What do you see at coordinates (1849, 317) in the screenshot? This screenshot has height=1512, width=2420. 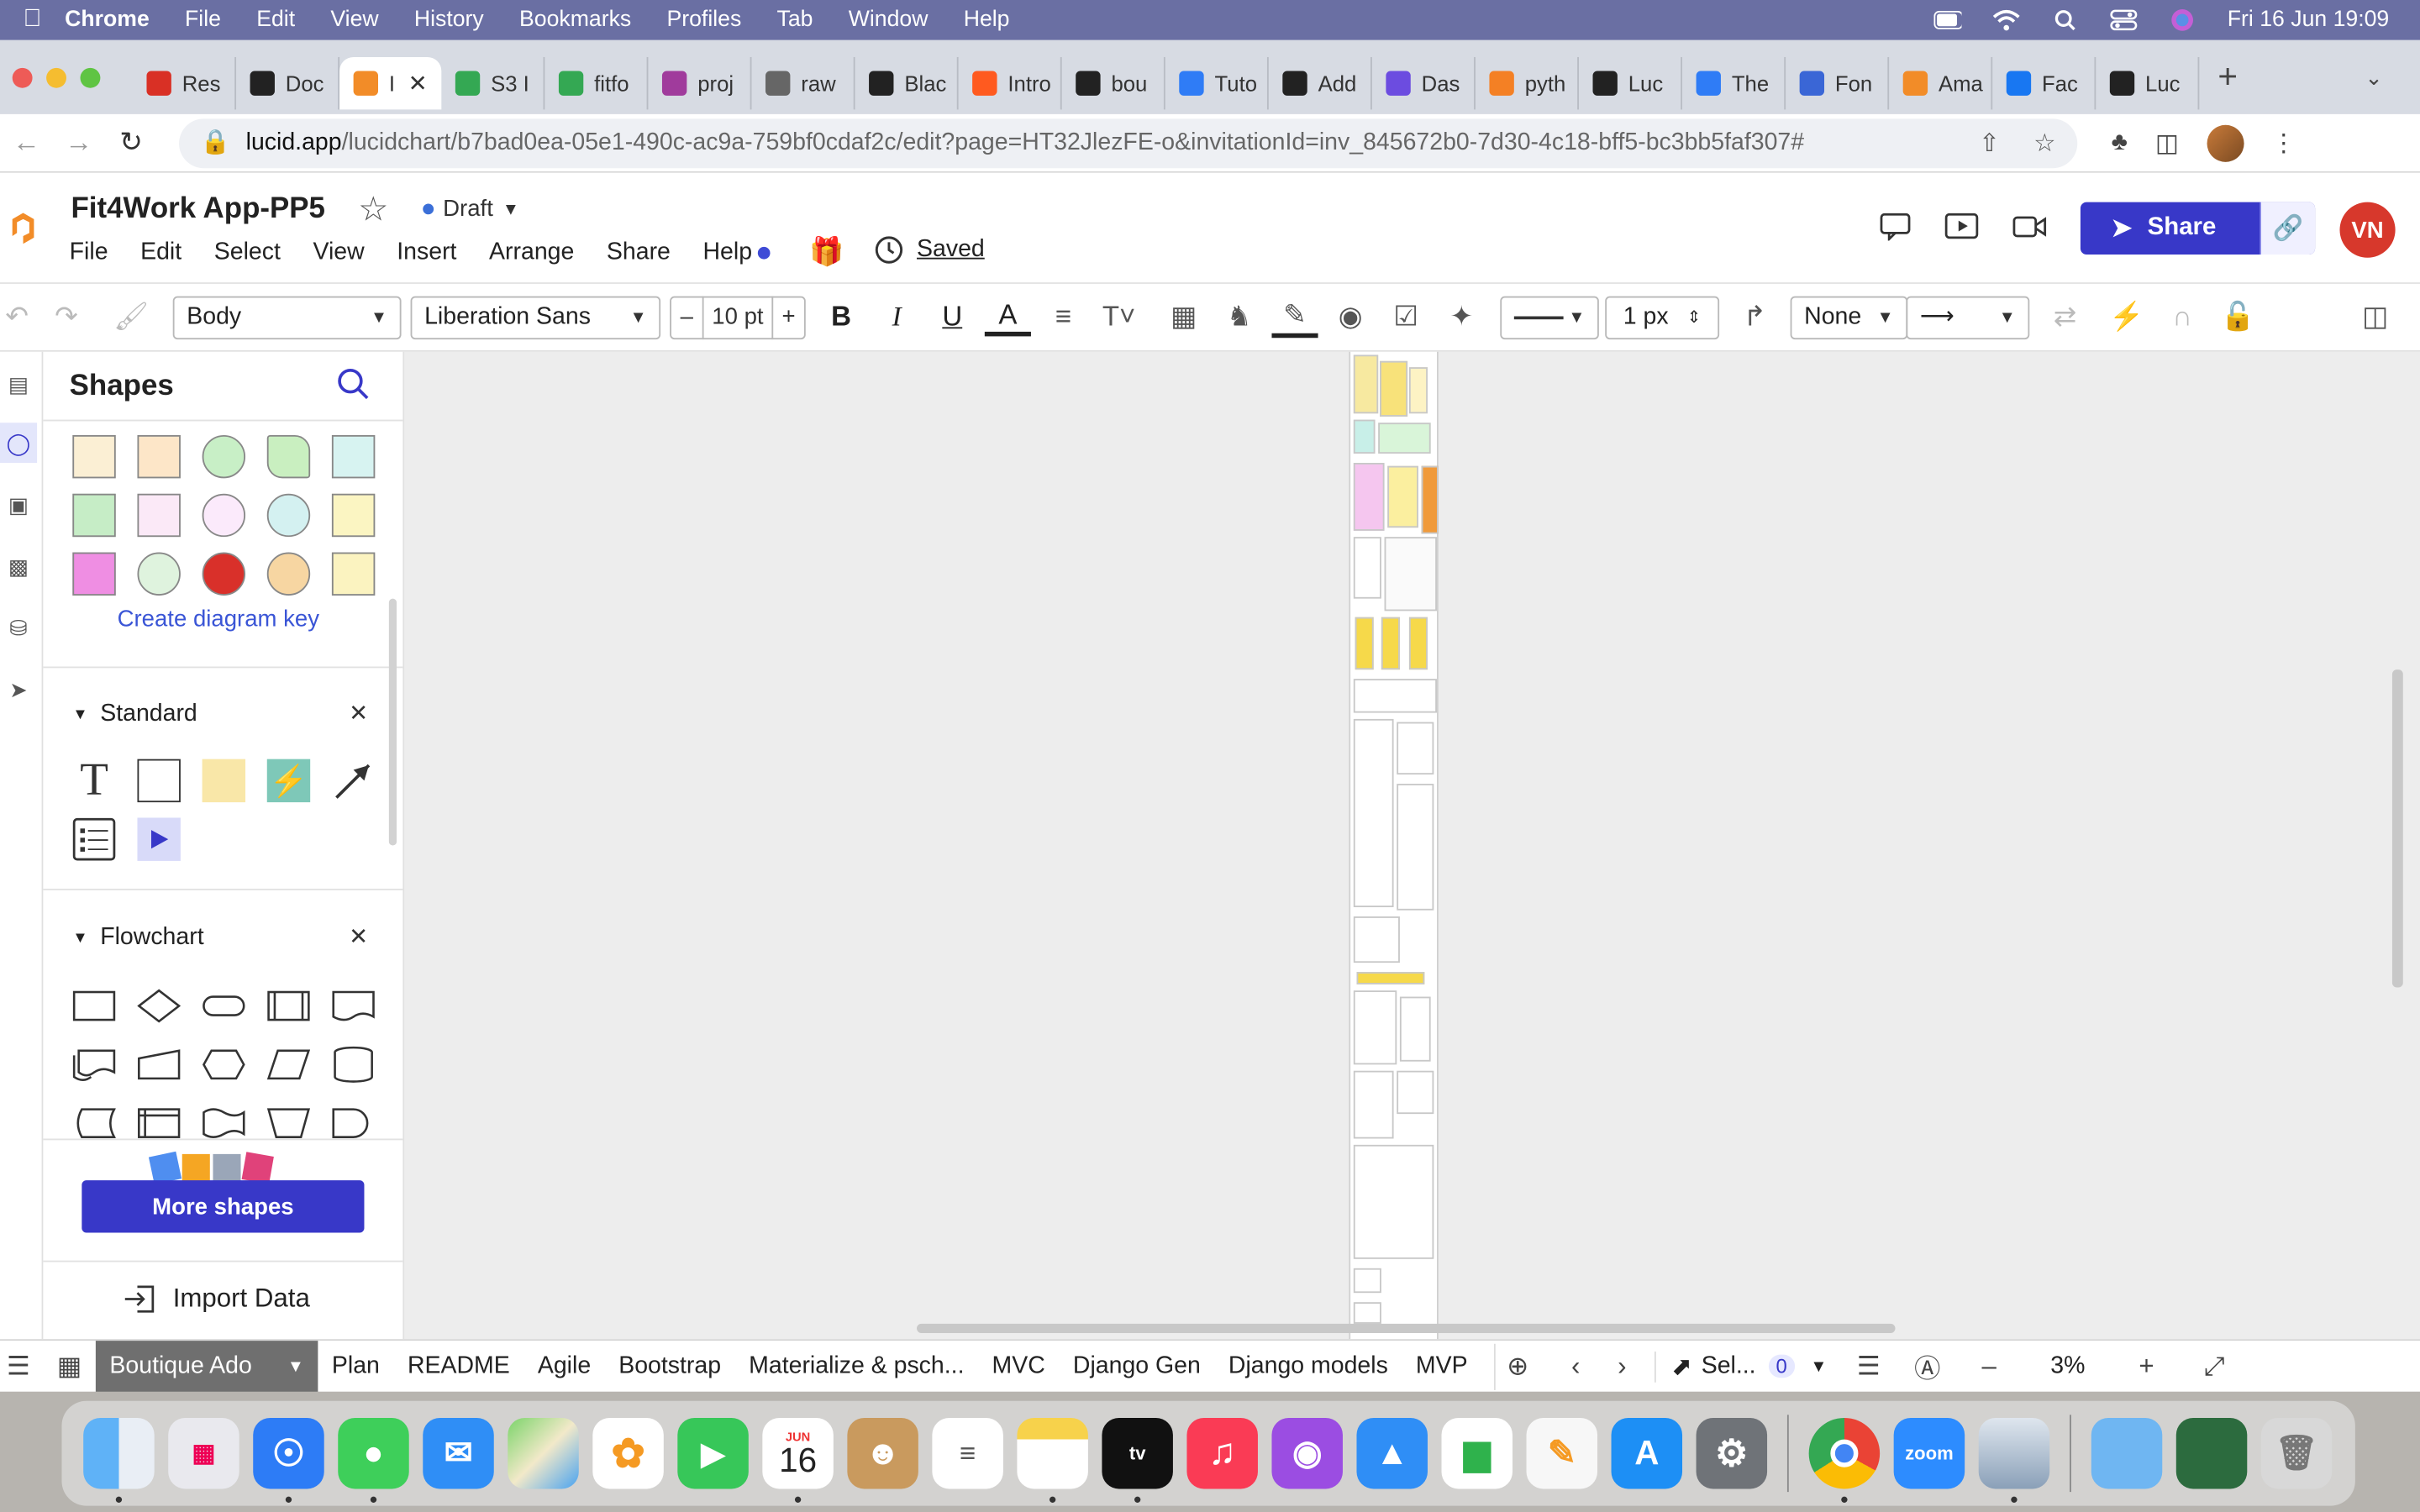 I see `arrow-start-select: None ▼` at bounding box center [1849, 317].